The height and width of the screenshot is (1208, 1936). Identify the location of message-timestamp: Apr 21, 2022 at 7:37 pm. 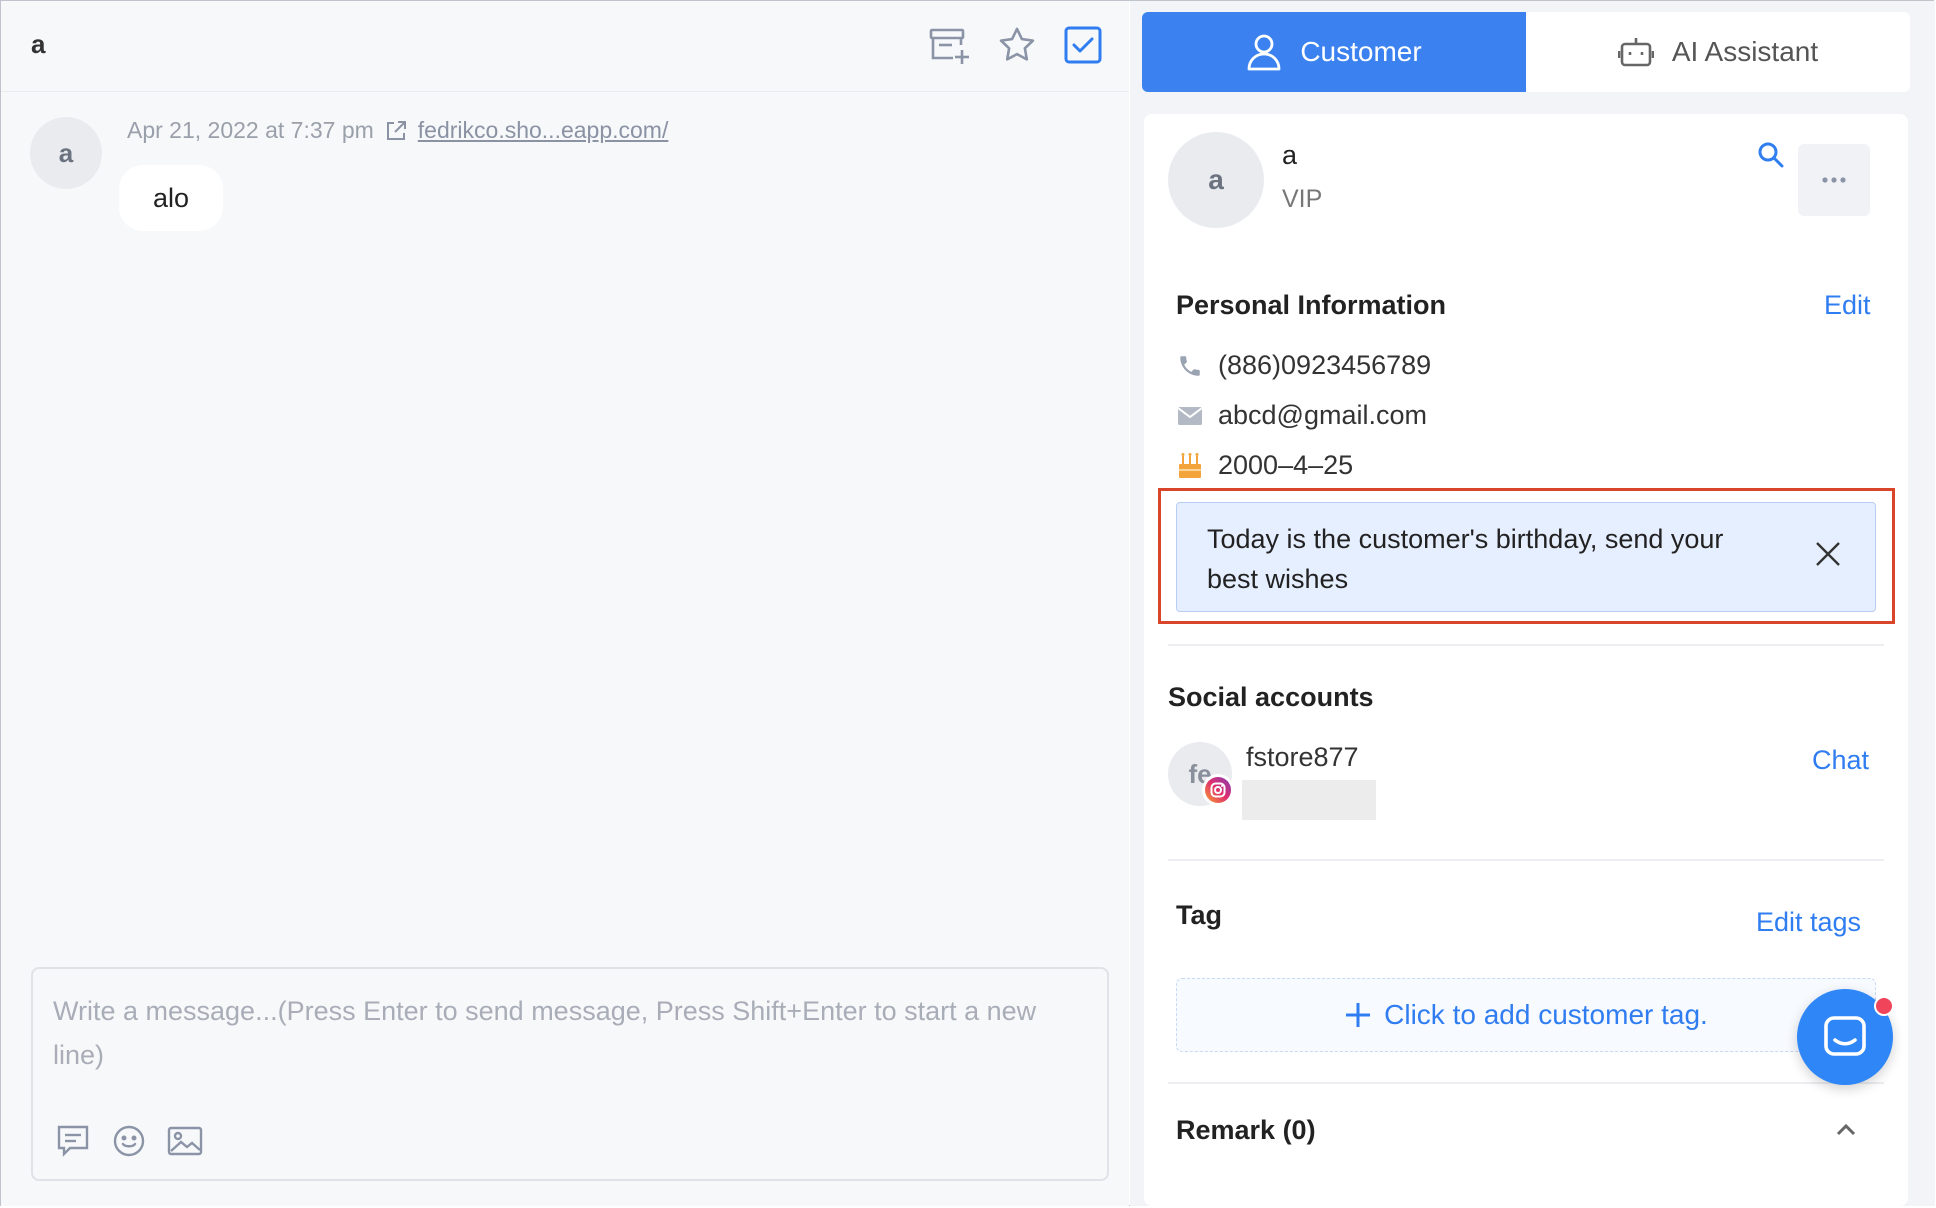
(250, 130).